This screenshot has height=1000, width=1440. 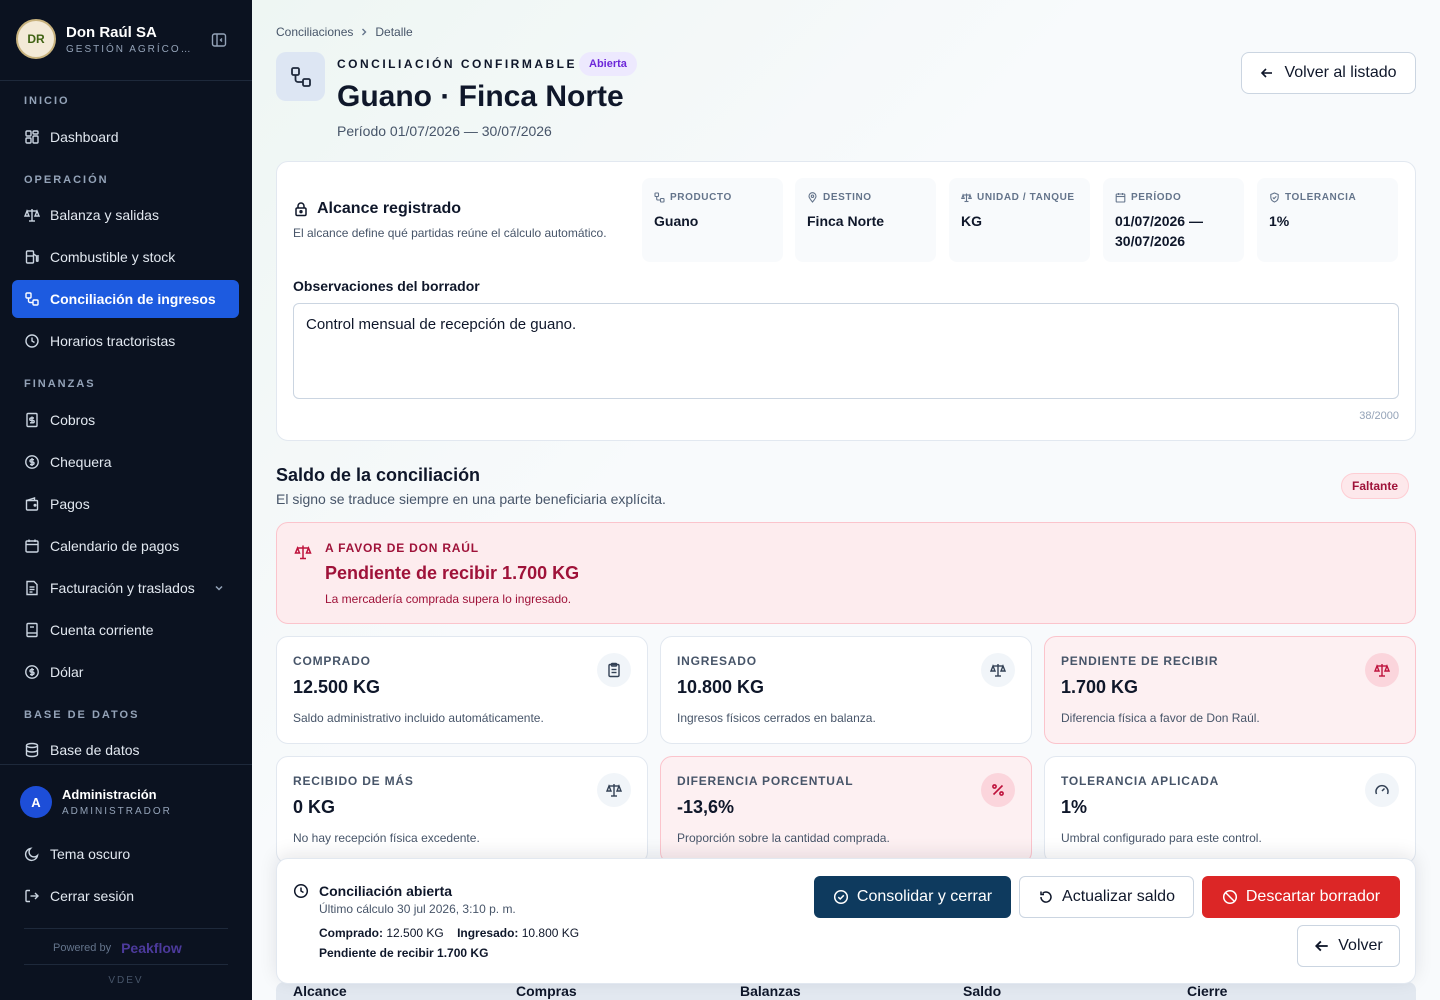 I want to click on comprado-label: Comprado:, so click(x=351, y=933).